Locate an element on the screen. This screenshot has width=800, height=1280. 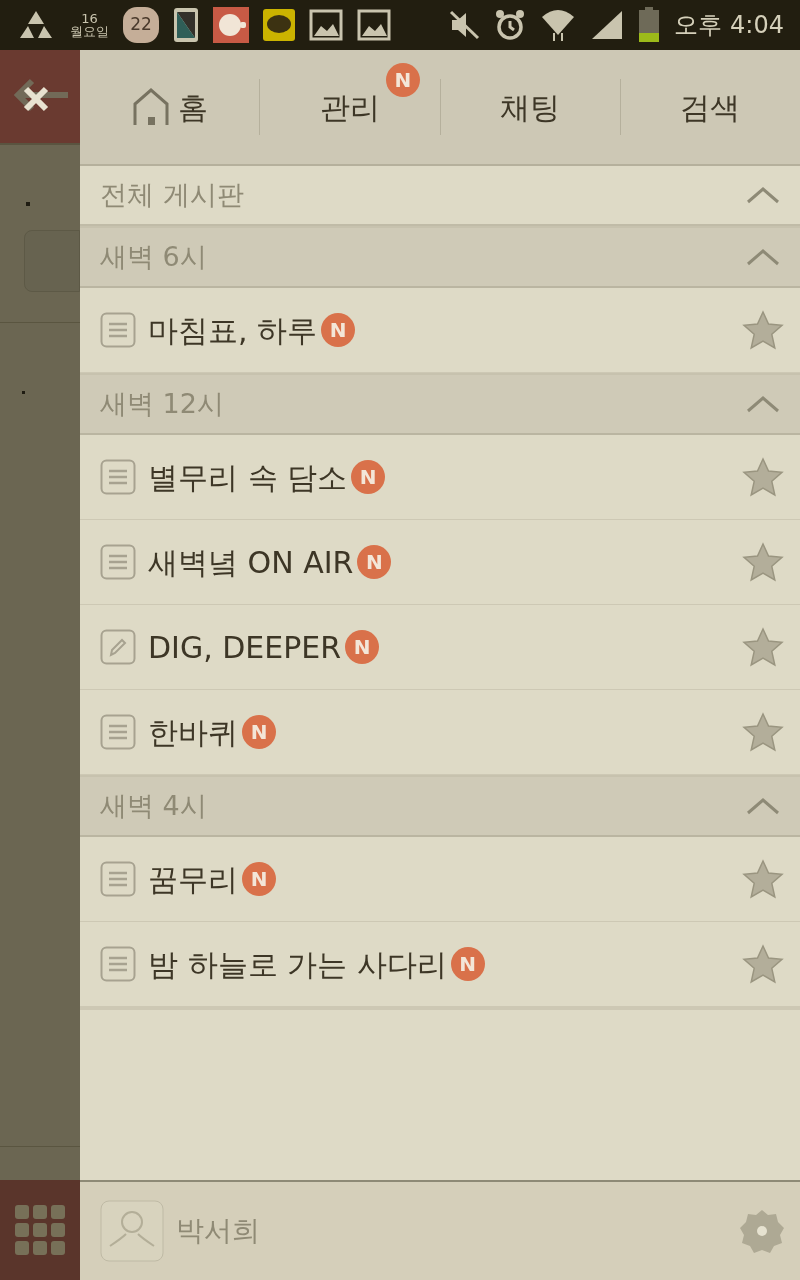
group-title: 새벽 6시 is located at coordinates (153, 256).